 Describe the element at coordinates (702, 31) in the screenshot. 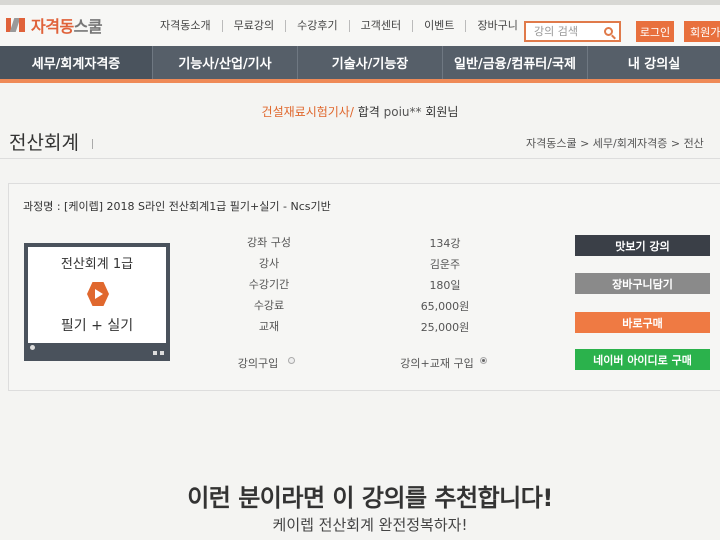

I see `join-button: 회원가` at that location.